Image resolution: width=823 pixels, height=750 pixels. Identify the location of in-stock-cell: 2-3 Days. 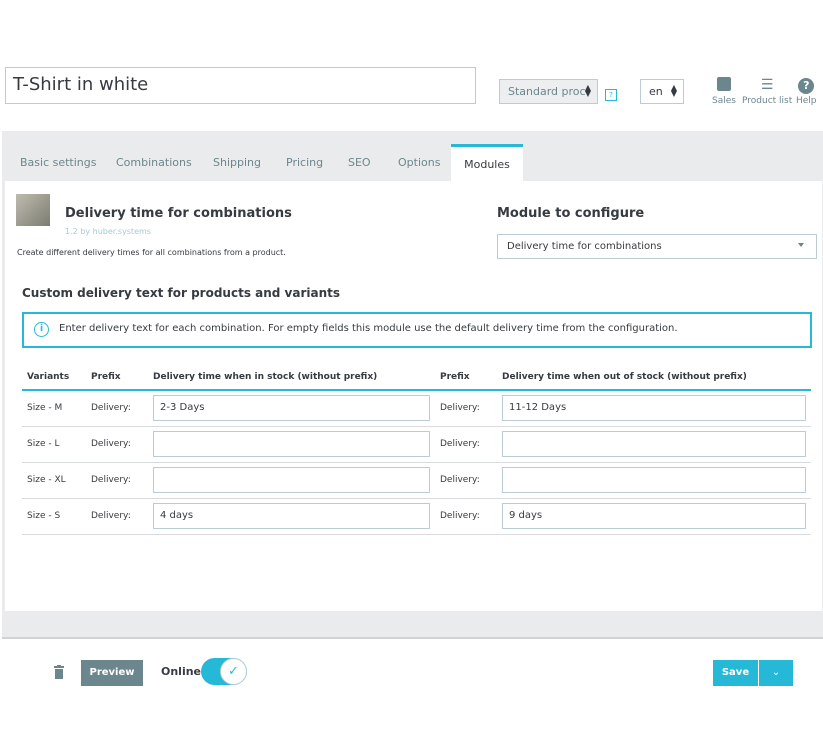
(291, 408).